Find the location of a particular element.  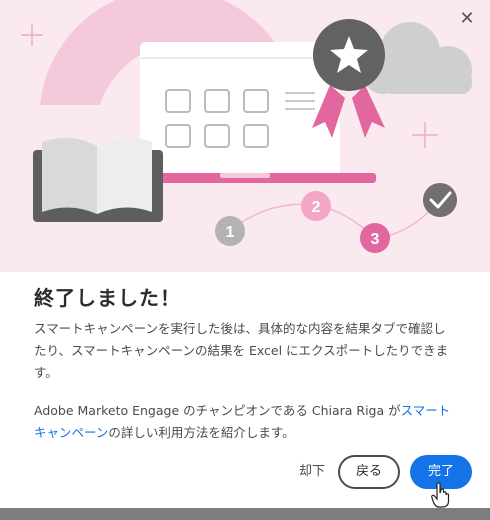

bottom-bar is located at coordinates (245, 514).